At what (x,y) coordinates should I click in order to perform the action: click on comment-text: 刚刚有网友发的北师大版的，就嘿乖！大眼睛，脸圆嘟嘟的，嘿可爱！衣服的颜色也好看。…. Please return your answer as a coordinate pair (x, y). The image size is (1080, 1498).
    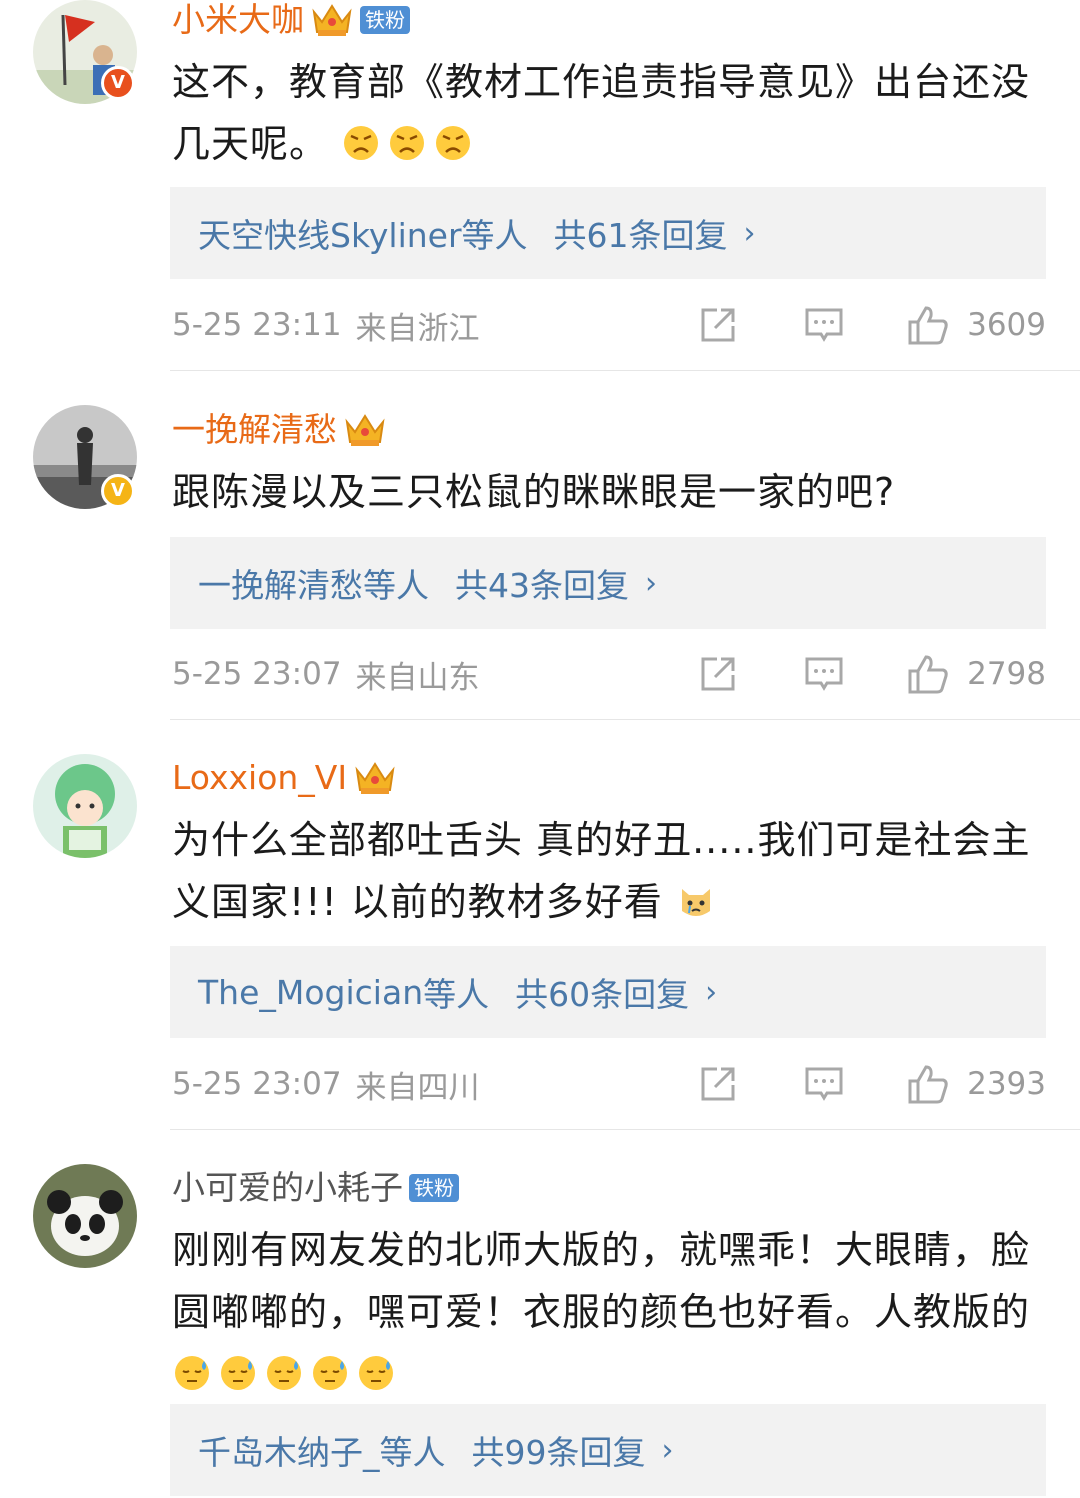
    Looking at the image, I should click on (612, 1312).